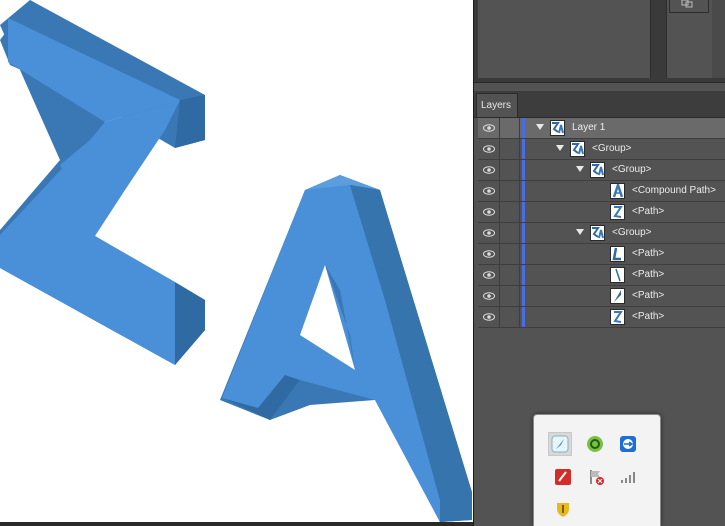 This screenshot has width=725, height=526. Describe the element at coordinates (658, 39) in the screenshot. I see `dock-divider` at that location.